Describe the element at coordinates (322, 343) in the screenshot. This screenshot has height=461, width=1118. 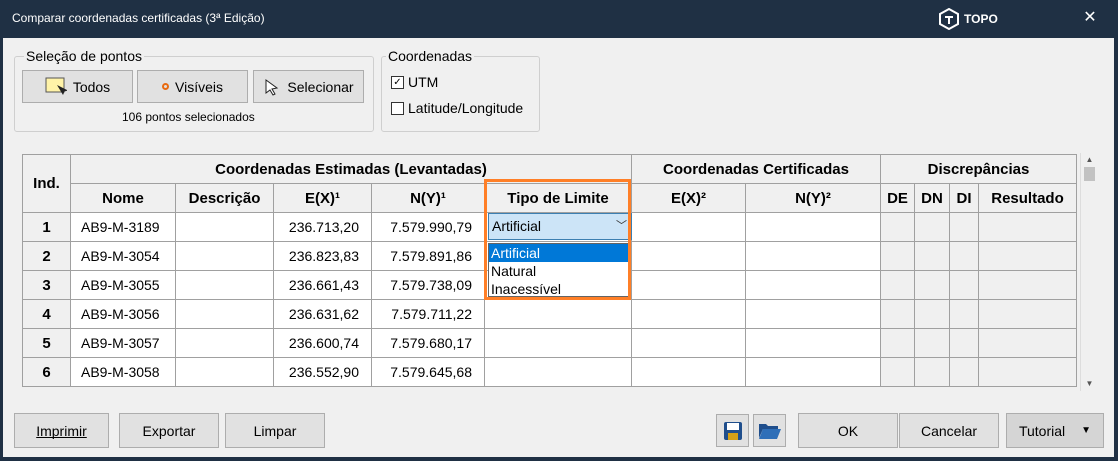
I see `cell-ex: 236.600,74` at that location.